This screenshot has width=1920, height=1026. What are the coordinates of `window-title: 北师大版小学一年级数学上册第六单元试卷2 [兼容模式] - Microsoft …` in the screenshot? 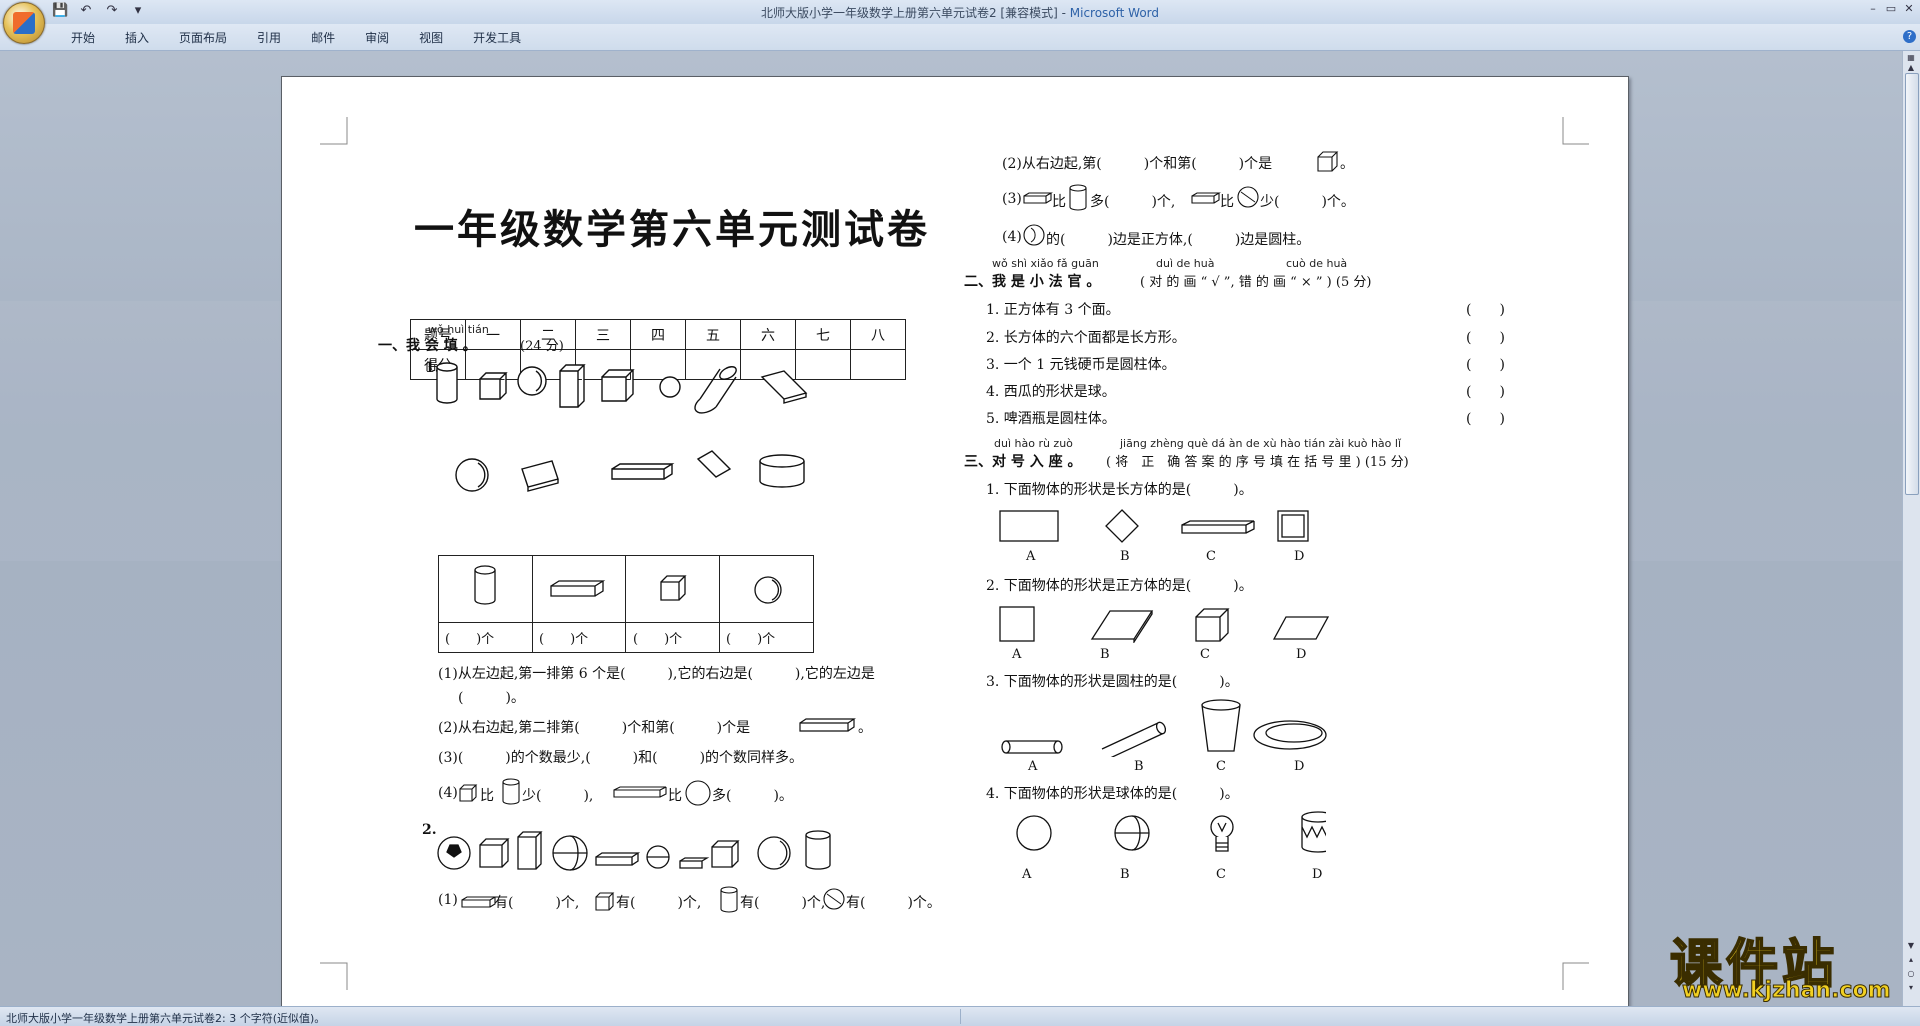 It's located at (960, 12).